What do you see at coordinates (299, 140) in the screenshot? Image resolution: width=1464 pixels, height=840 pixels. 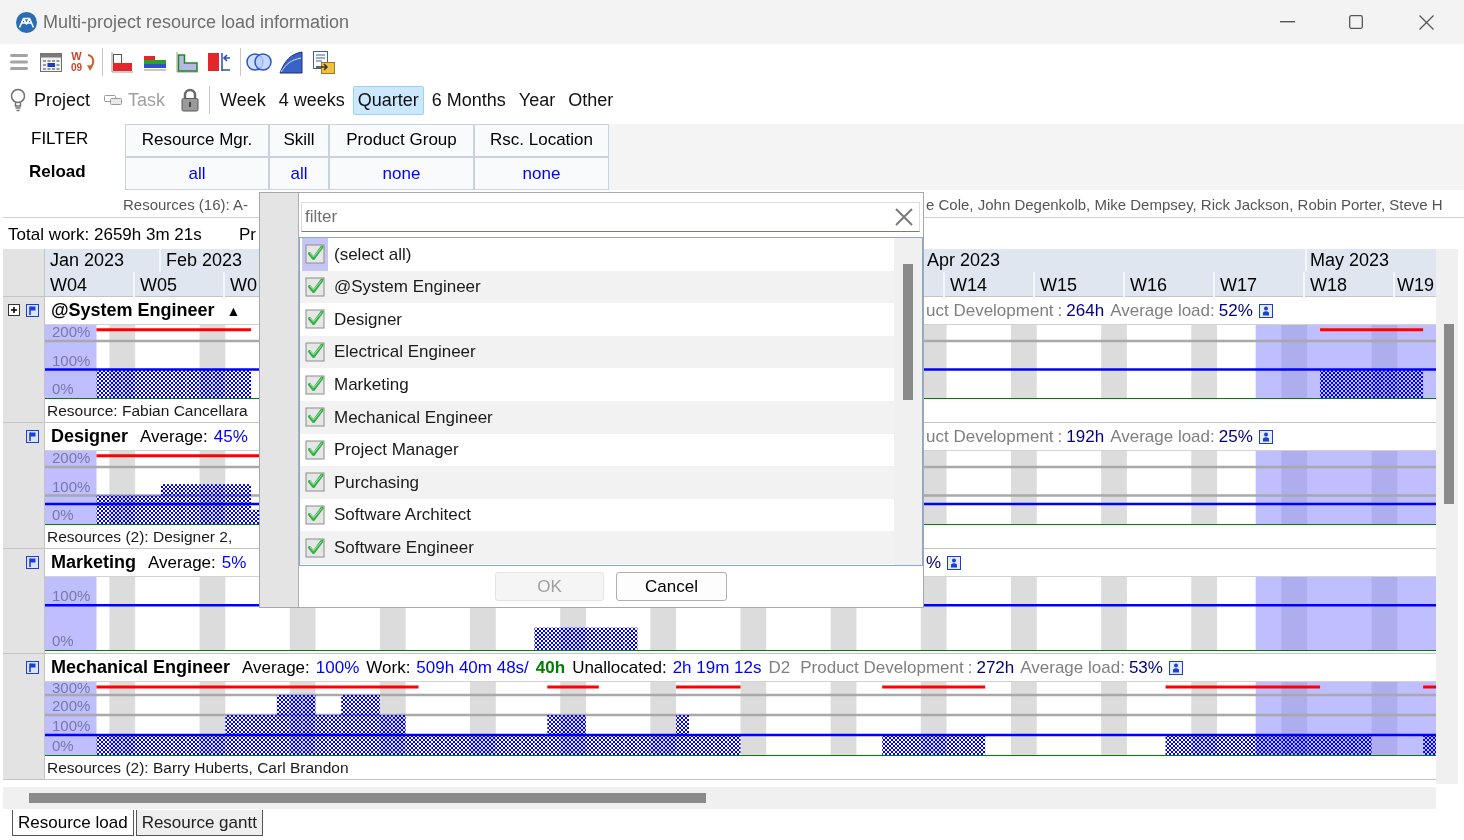 I see `column-header: Skill` at bounding box center [299, 140].